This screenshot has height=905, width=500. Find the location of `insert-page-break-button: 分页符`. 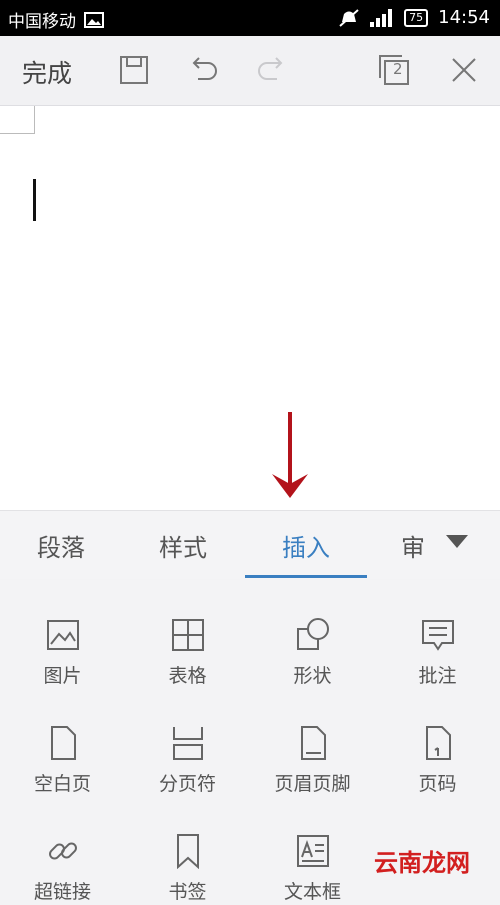

insert-page-break-button: 分页符 is located at coordinates (187, 742).